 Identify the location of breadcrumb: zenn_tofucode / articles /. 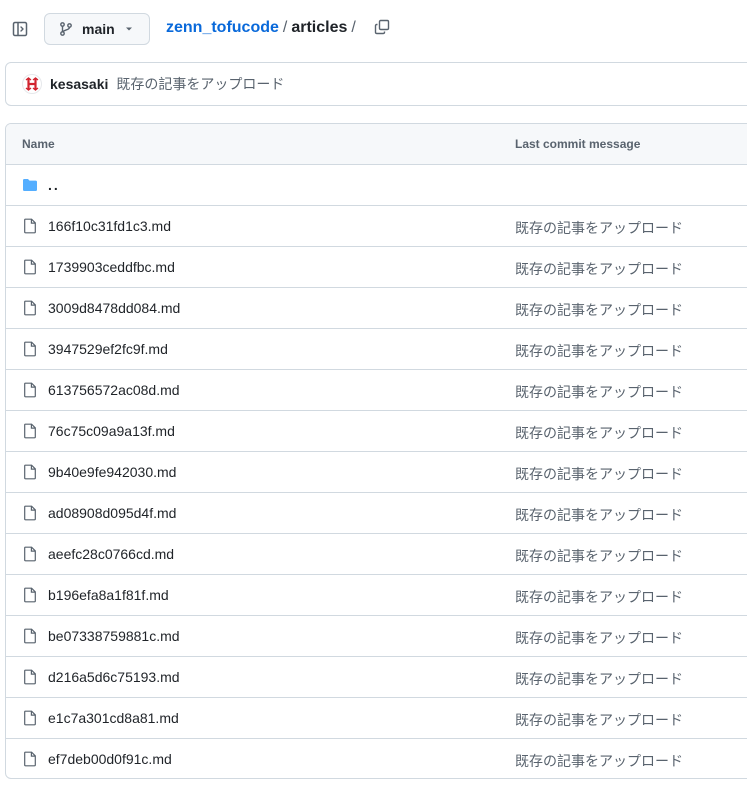
(263, 28).